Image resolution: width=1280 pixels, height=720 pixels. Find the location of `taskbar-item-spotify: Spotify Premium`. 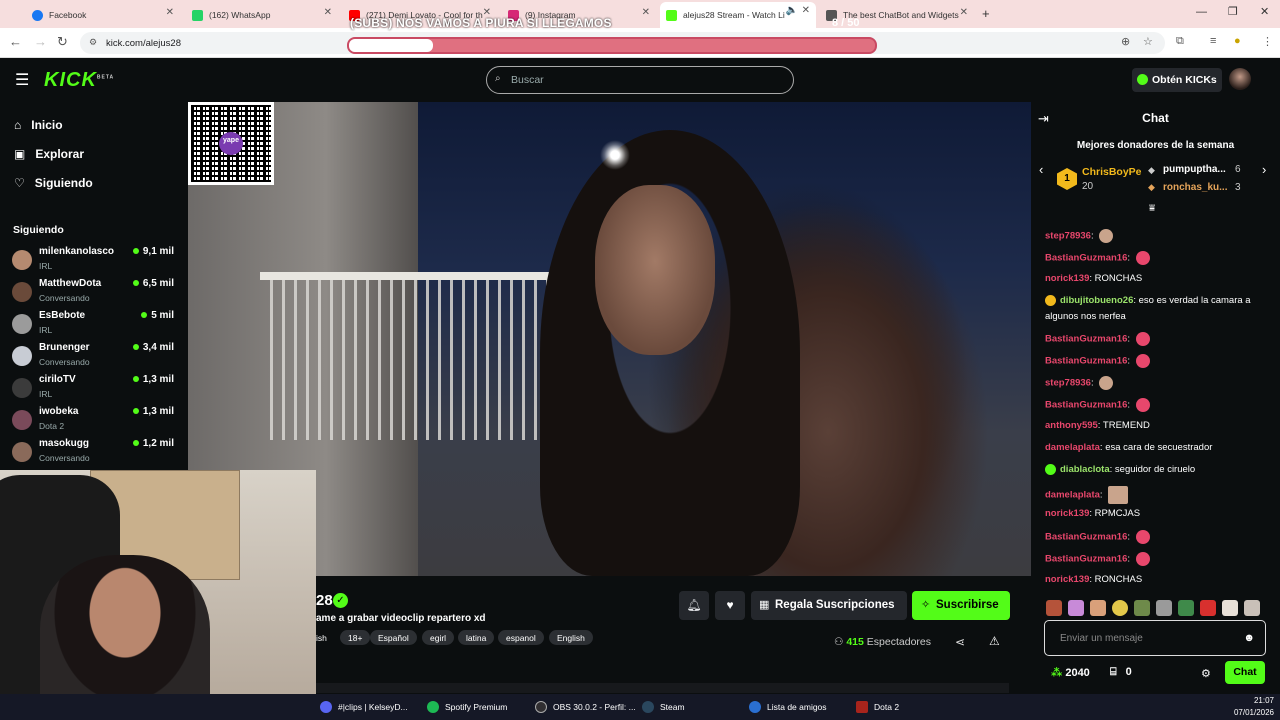

taskbar-item-spotify: Spotify Premium is located at coordinates (467, 707).